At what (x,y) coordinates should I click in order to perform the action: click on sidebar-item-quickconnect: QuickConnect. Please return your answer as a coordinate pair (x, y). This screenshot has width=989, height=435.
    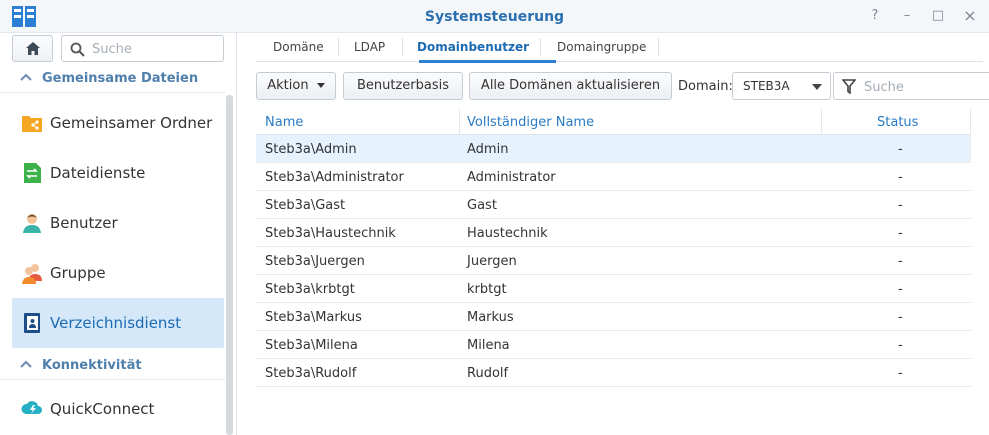
    Looking at the image, I should click on (118, 409).